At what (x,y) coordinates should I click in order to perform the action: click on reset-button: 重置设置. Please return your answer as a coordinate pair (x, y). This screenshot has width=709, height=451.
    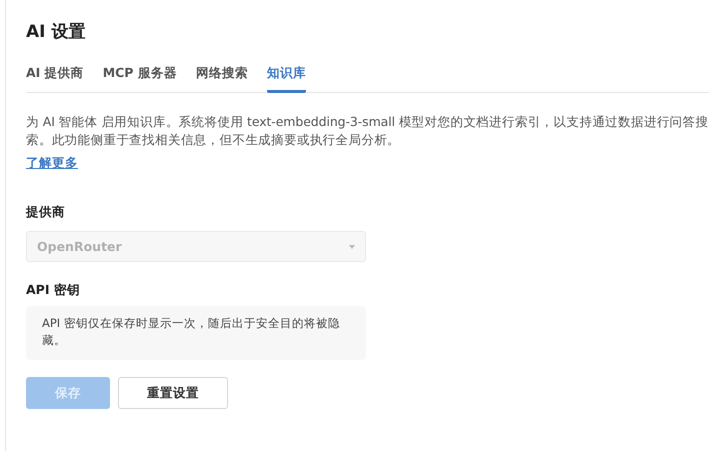
    Looking at the image, I should click on (173, 393).